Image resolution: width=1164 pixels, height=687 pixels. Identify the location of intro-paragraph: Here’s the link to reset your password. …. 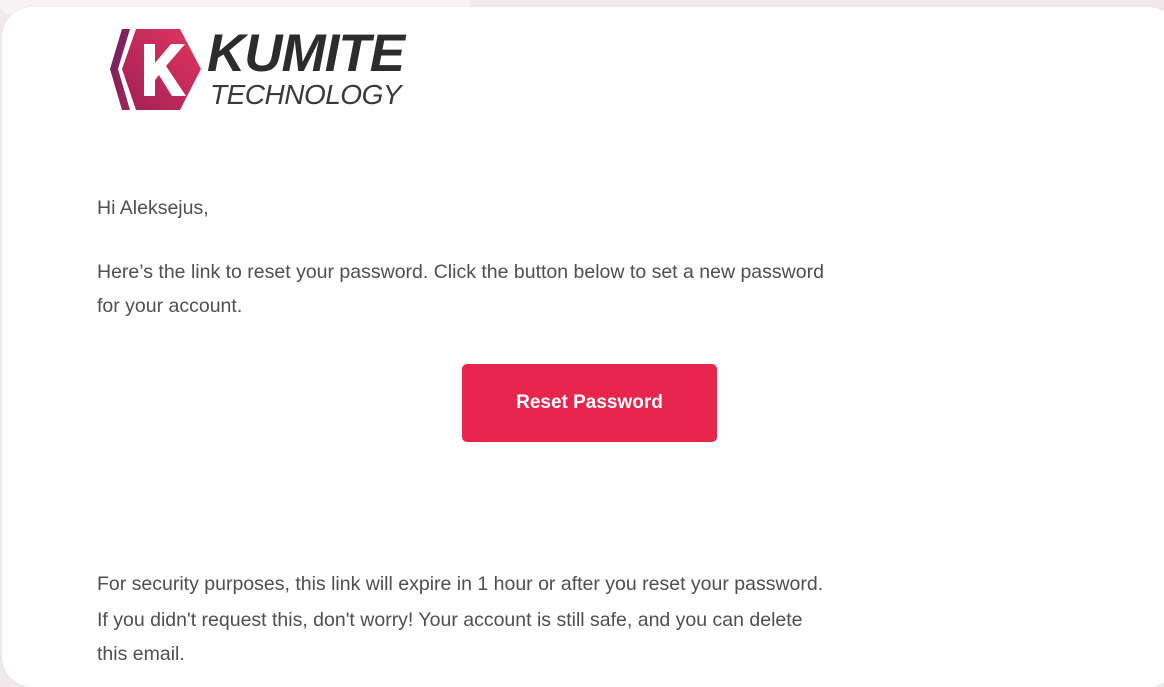
(460, 289).